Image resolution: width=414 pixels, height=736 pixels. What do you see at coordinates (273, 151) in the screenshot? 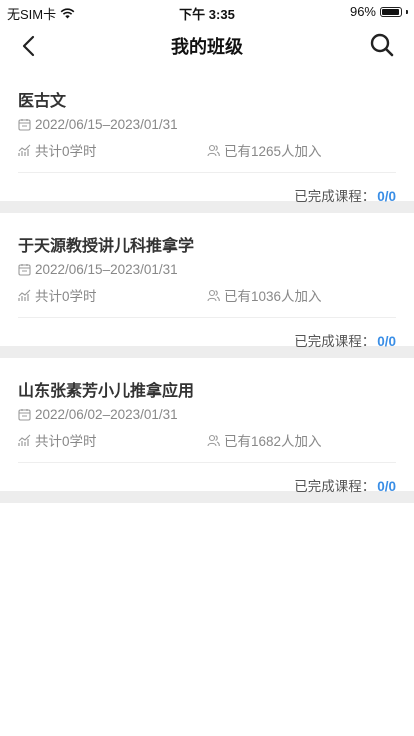
I see `joined-count: 已有1265人加入` at bounding box center [273, 151].